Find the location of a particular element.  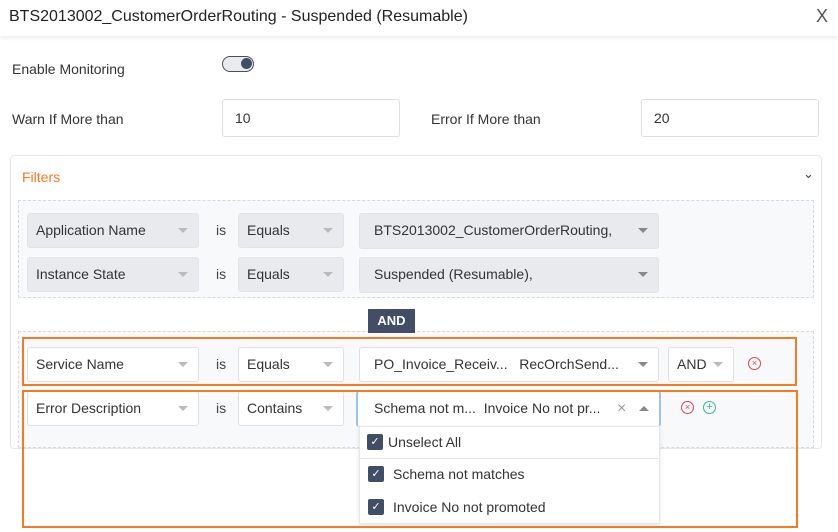

error-input: 20 is located at coordinates (730, 118).